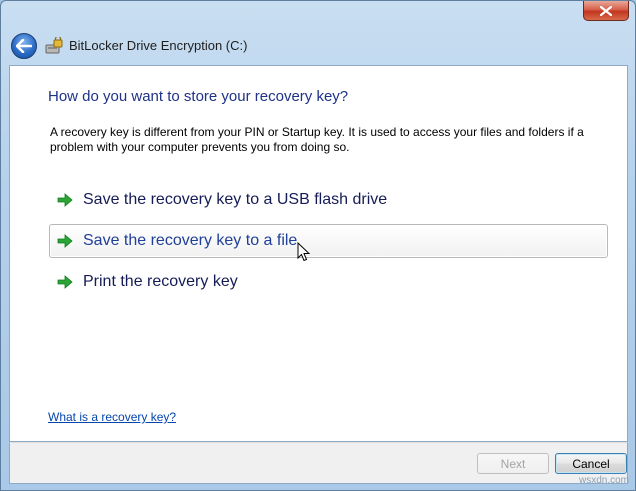  What do you see at coordinates (591, 463) in the screenshot?
I see `cancel-button: Cancel` at bounding box center [591, 463].